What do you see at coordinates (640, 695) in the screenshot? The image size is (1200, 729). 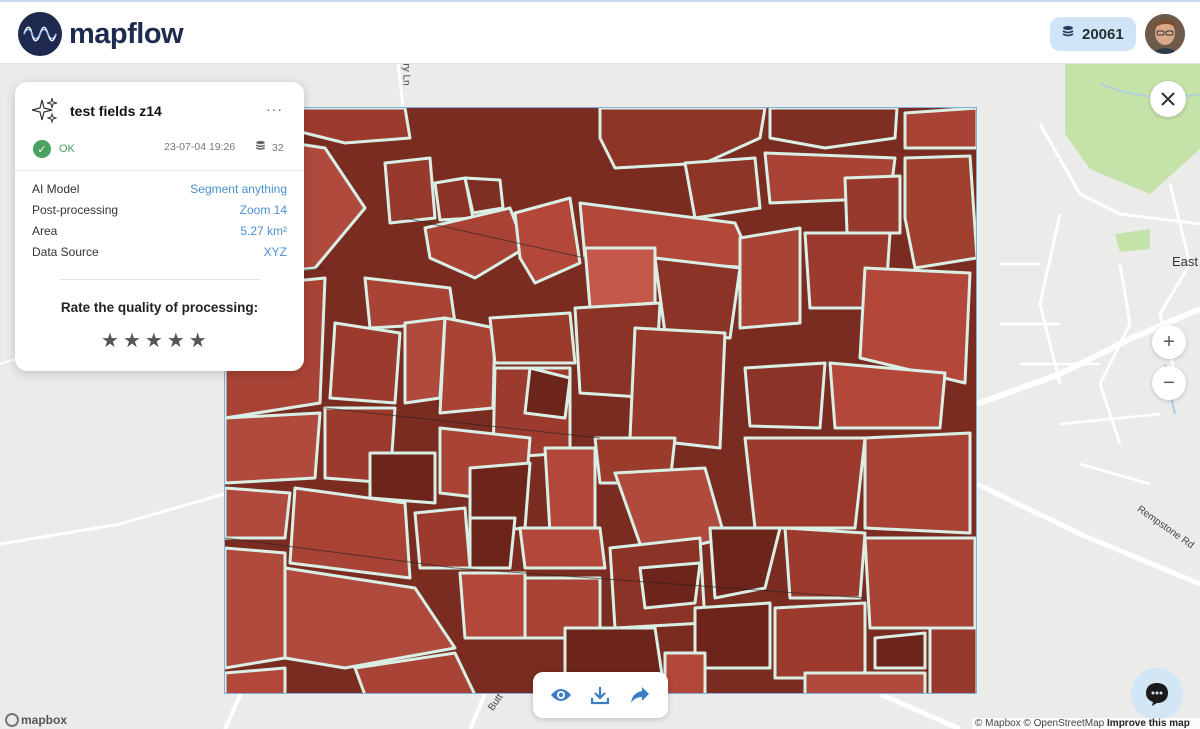 I see `share-icon` at bounding box center [640, 695].